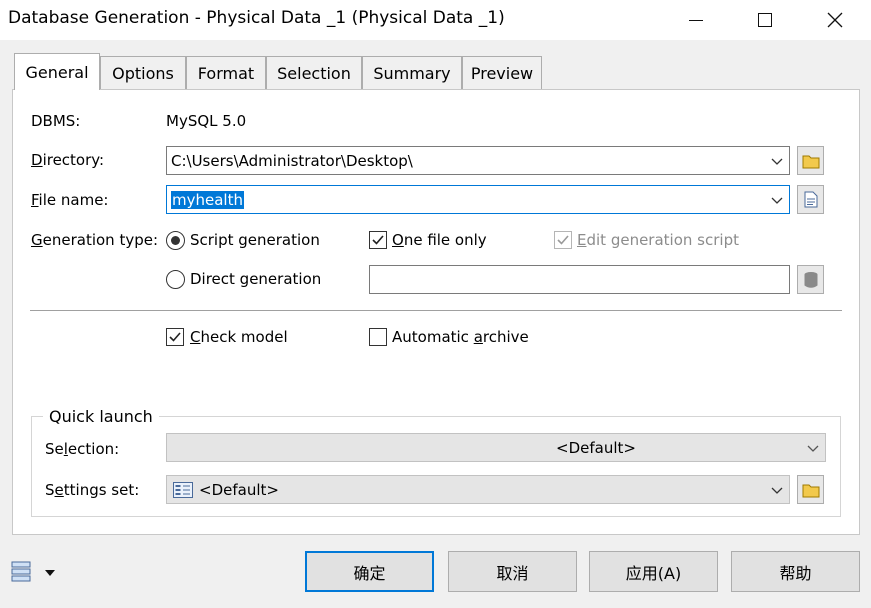  Describe the element at coordinates (57, 71) in the screenshot. I see `tab-general: General` at that location.